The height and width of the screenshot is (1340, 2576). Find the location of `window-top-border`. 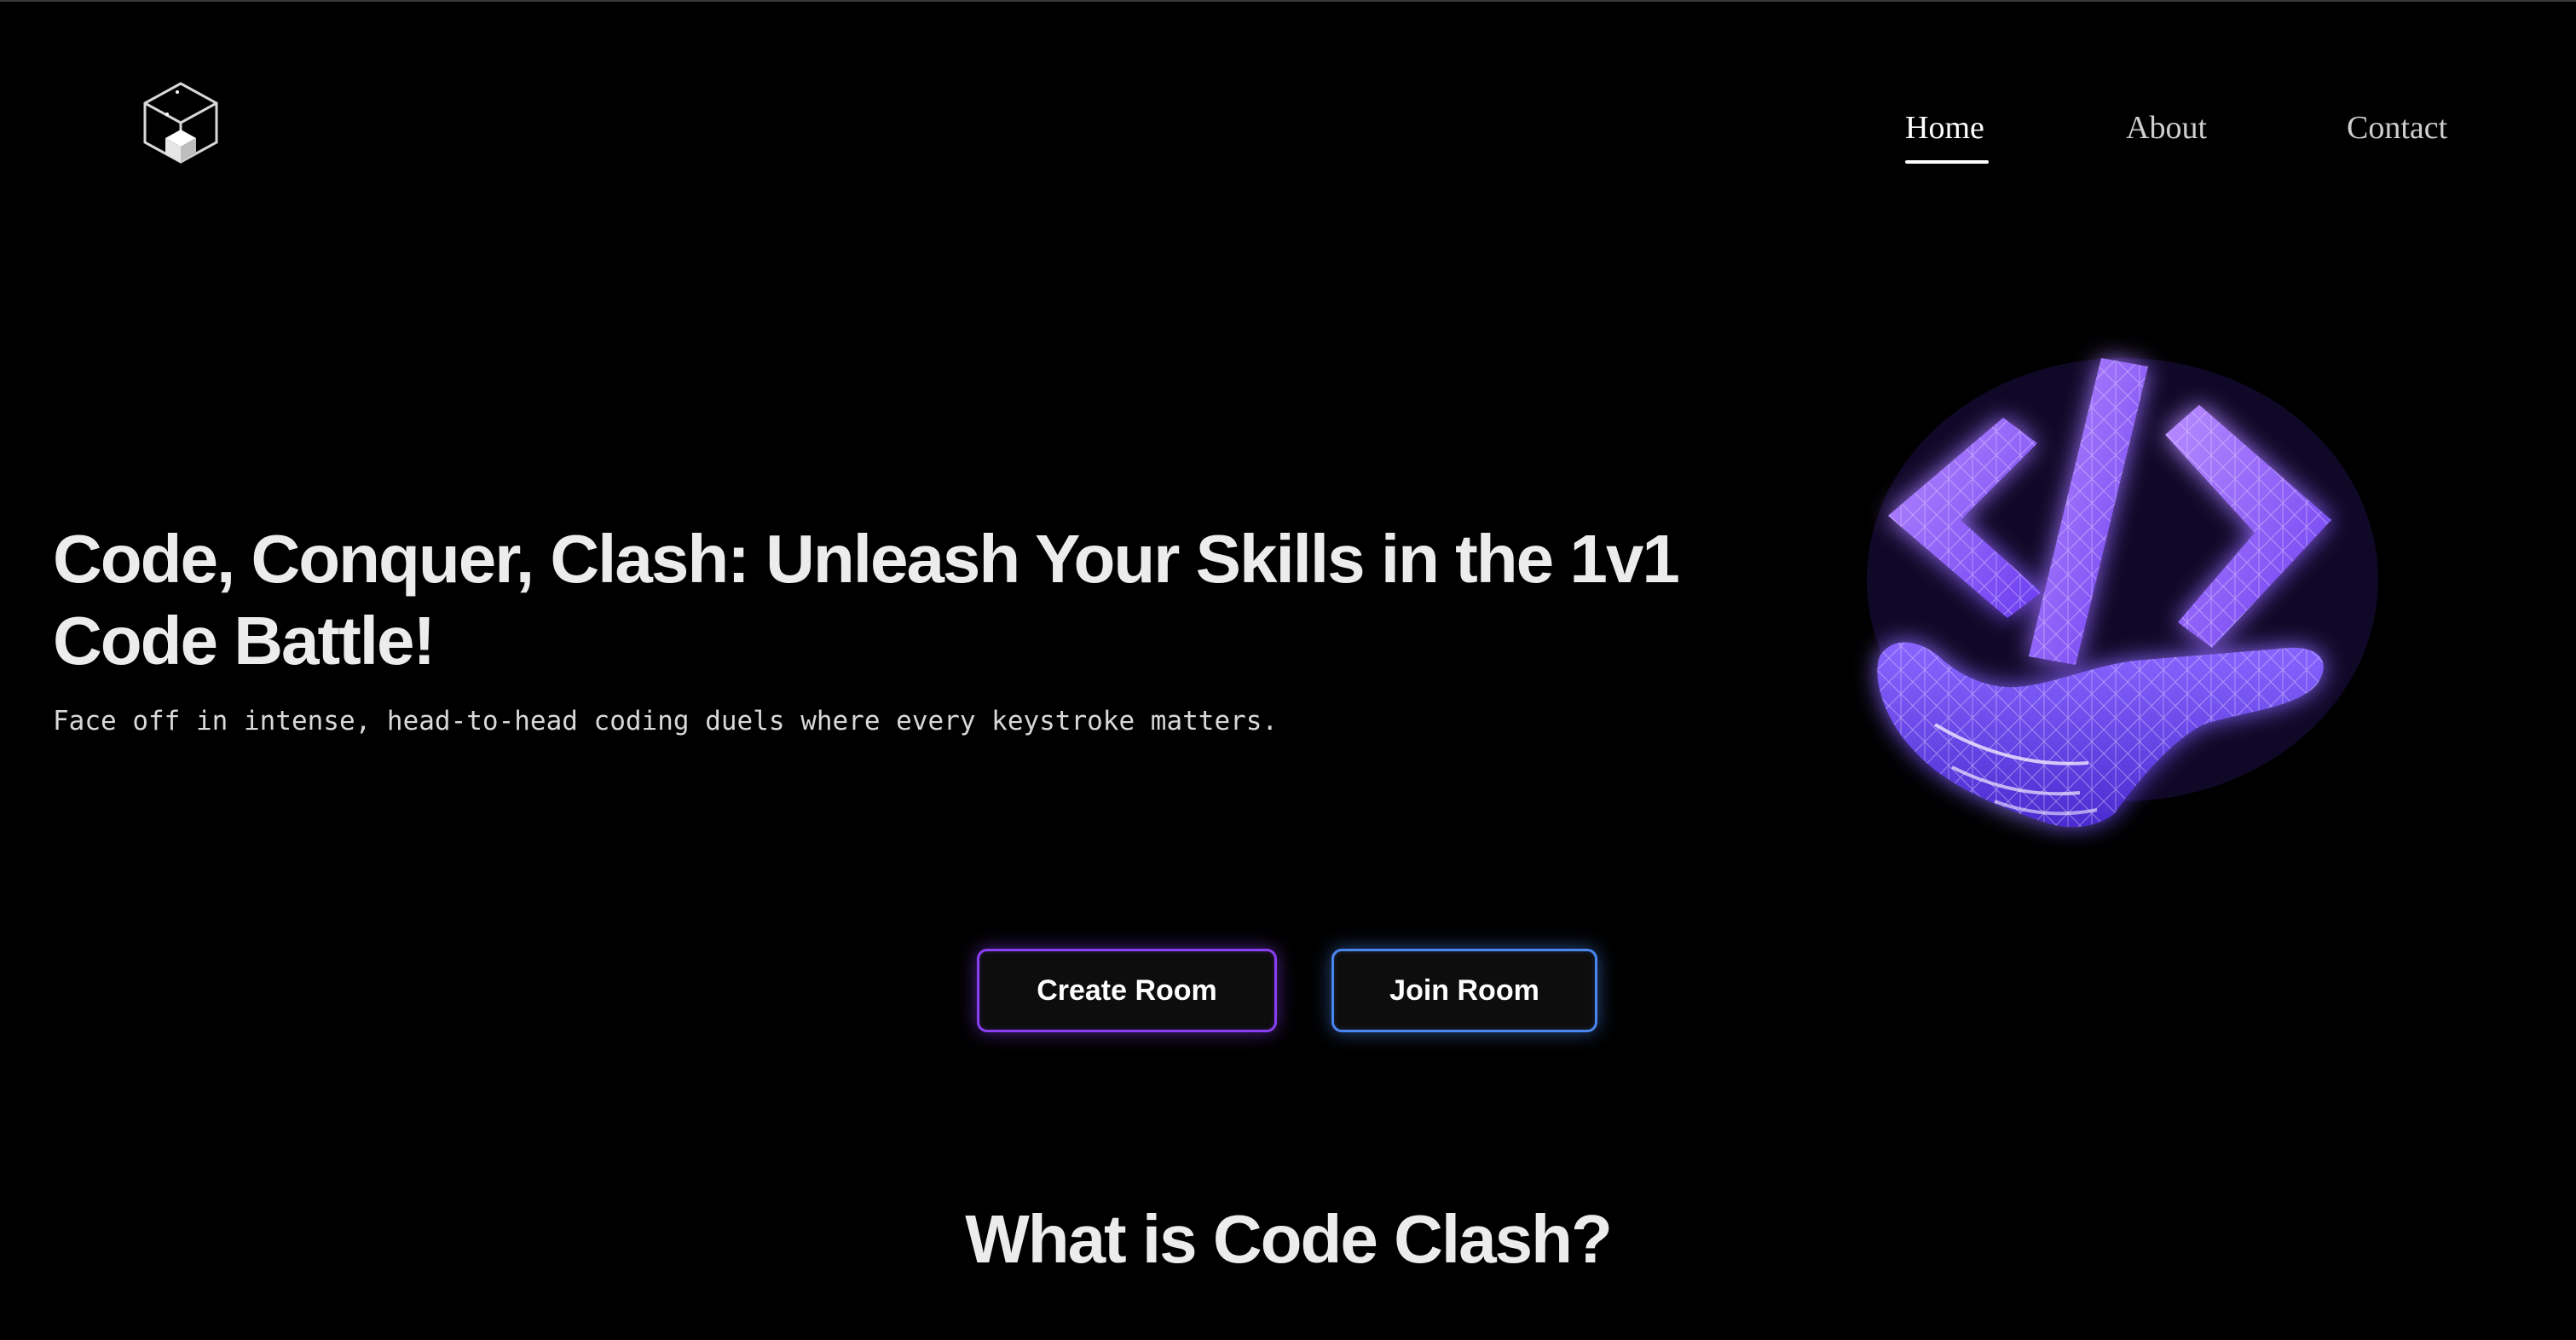

window-top-border is located at coordinates (1288, 1).